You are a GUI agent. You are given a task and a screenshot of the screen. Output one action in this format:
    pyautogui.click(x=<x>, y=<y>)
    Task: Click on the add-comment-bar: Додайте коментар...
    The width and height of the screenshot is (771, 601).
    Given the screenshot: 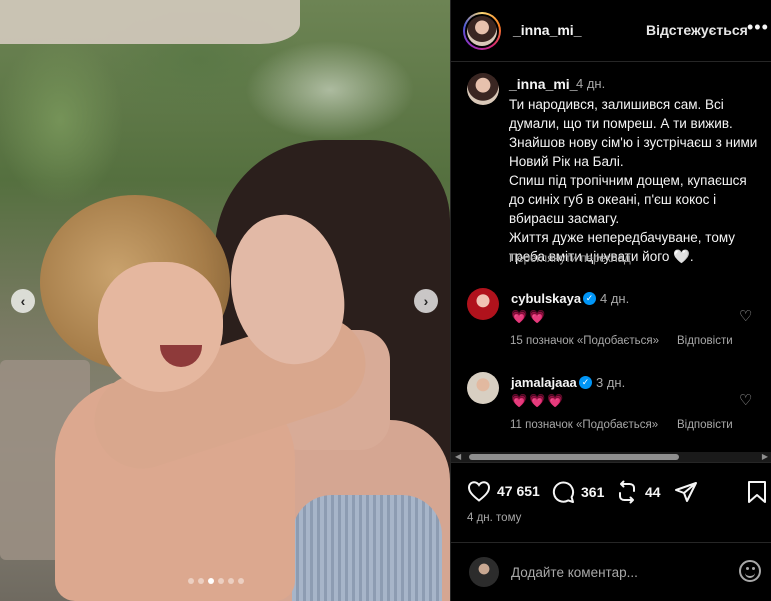 What is the action you would take?
    pyautogui.click(x=611, y=571)
    